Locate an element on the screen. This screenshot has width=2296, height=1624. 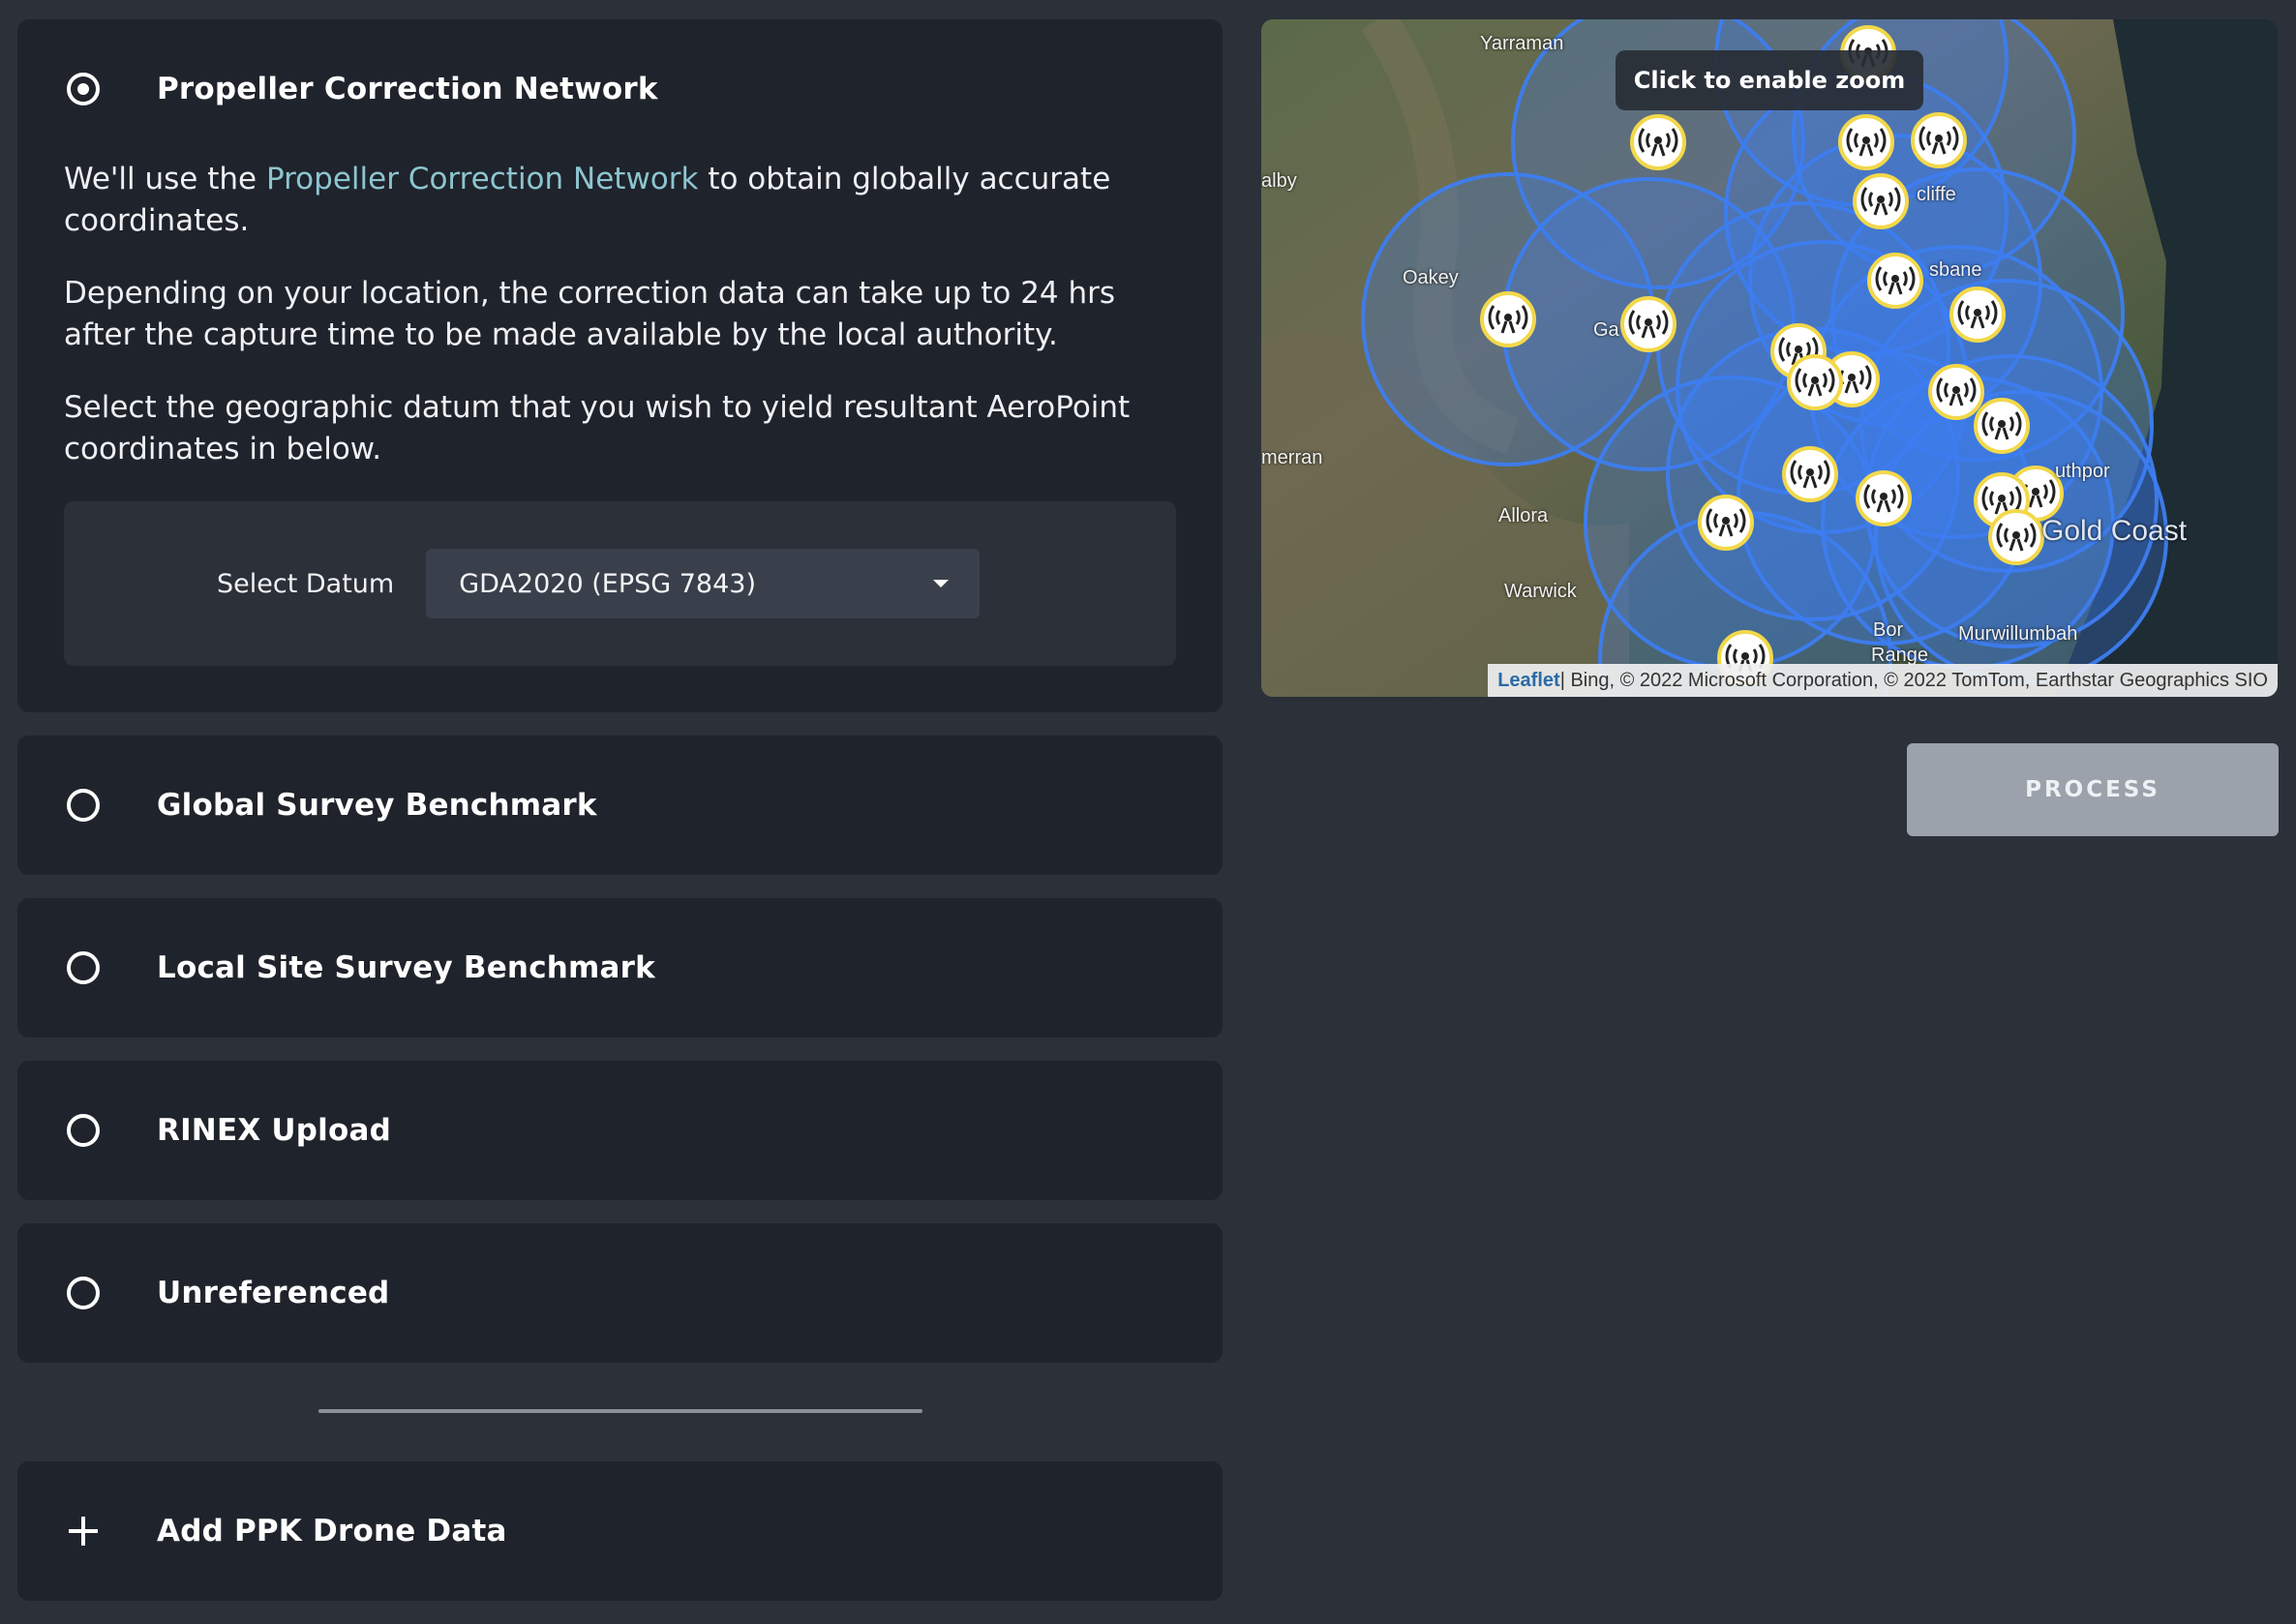
place-label: Gold Coast is located at coordinates (2114, 531).